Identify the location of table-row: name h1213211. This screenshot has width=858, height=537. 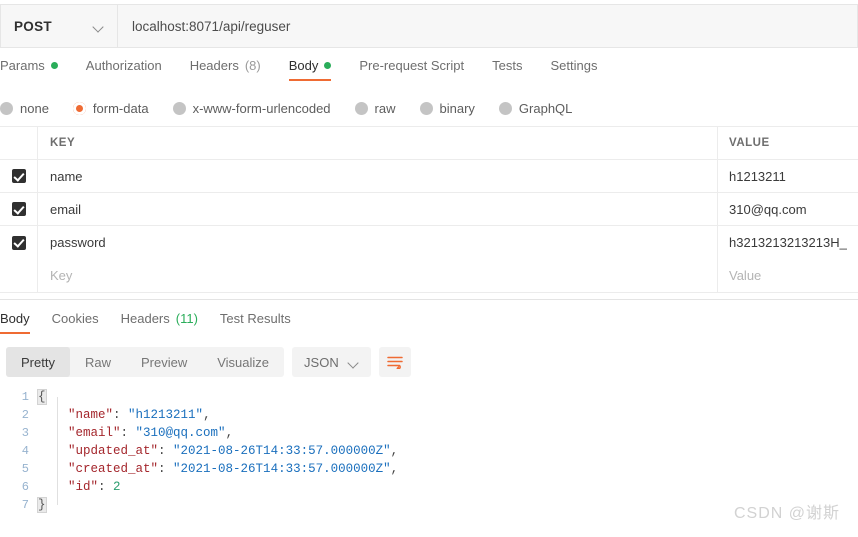
(429, 176).